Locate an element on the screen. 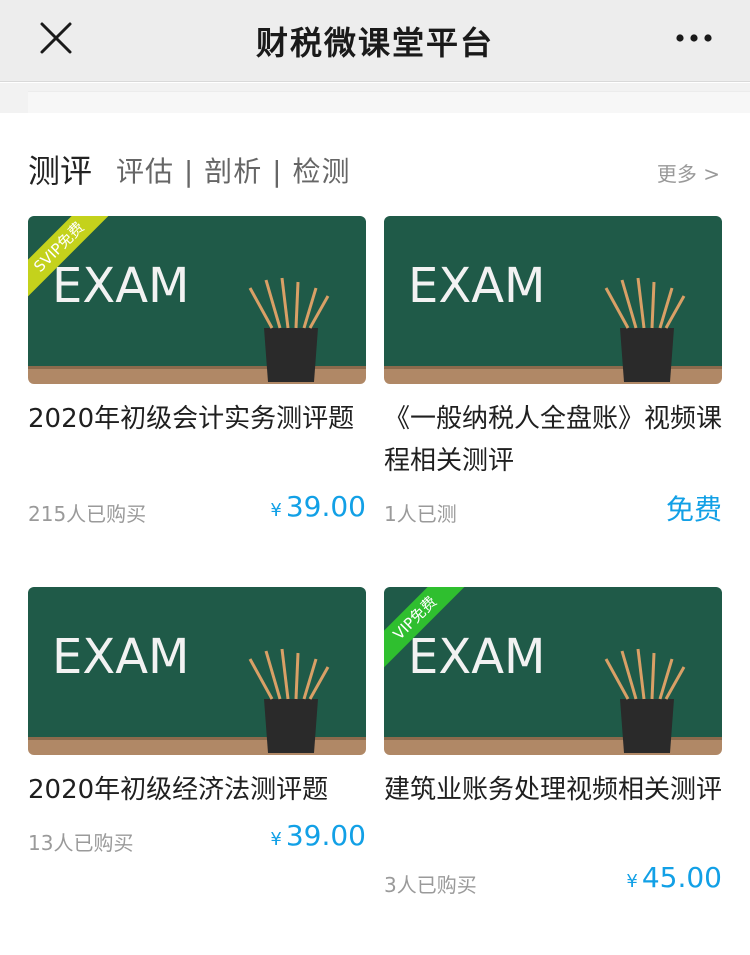 This screenshot has width=750, height=955. page-title: 财税微课堂平台 is located at coordinates (374, 43).